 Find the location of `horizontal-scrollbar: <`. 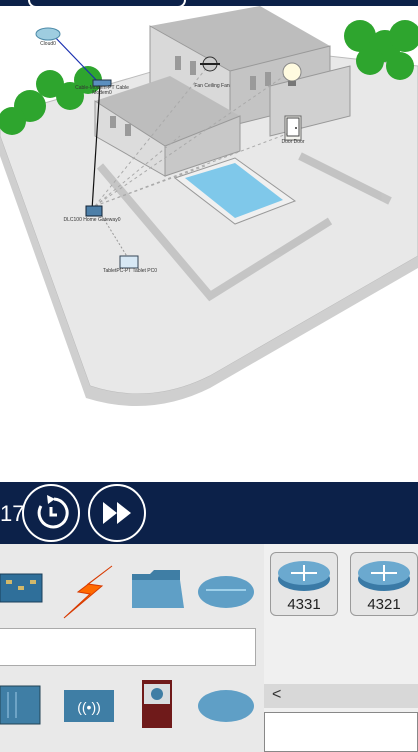

horizontal-scrollbar: < is located at coordinates (341, 696).